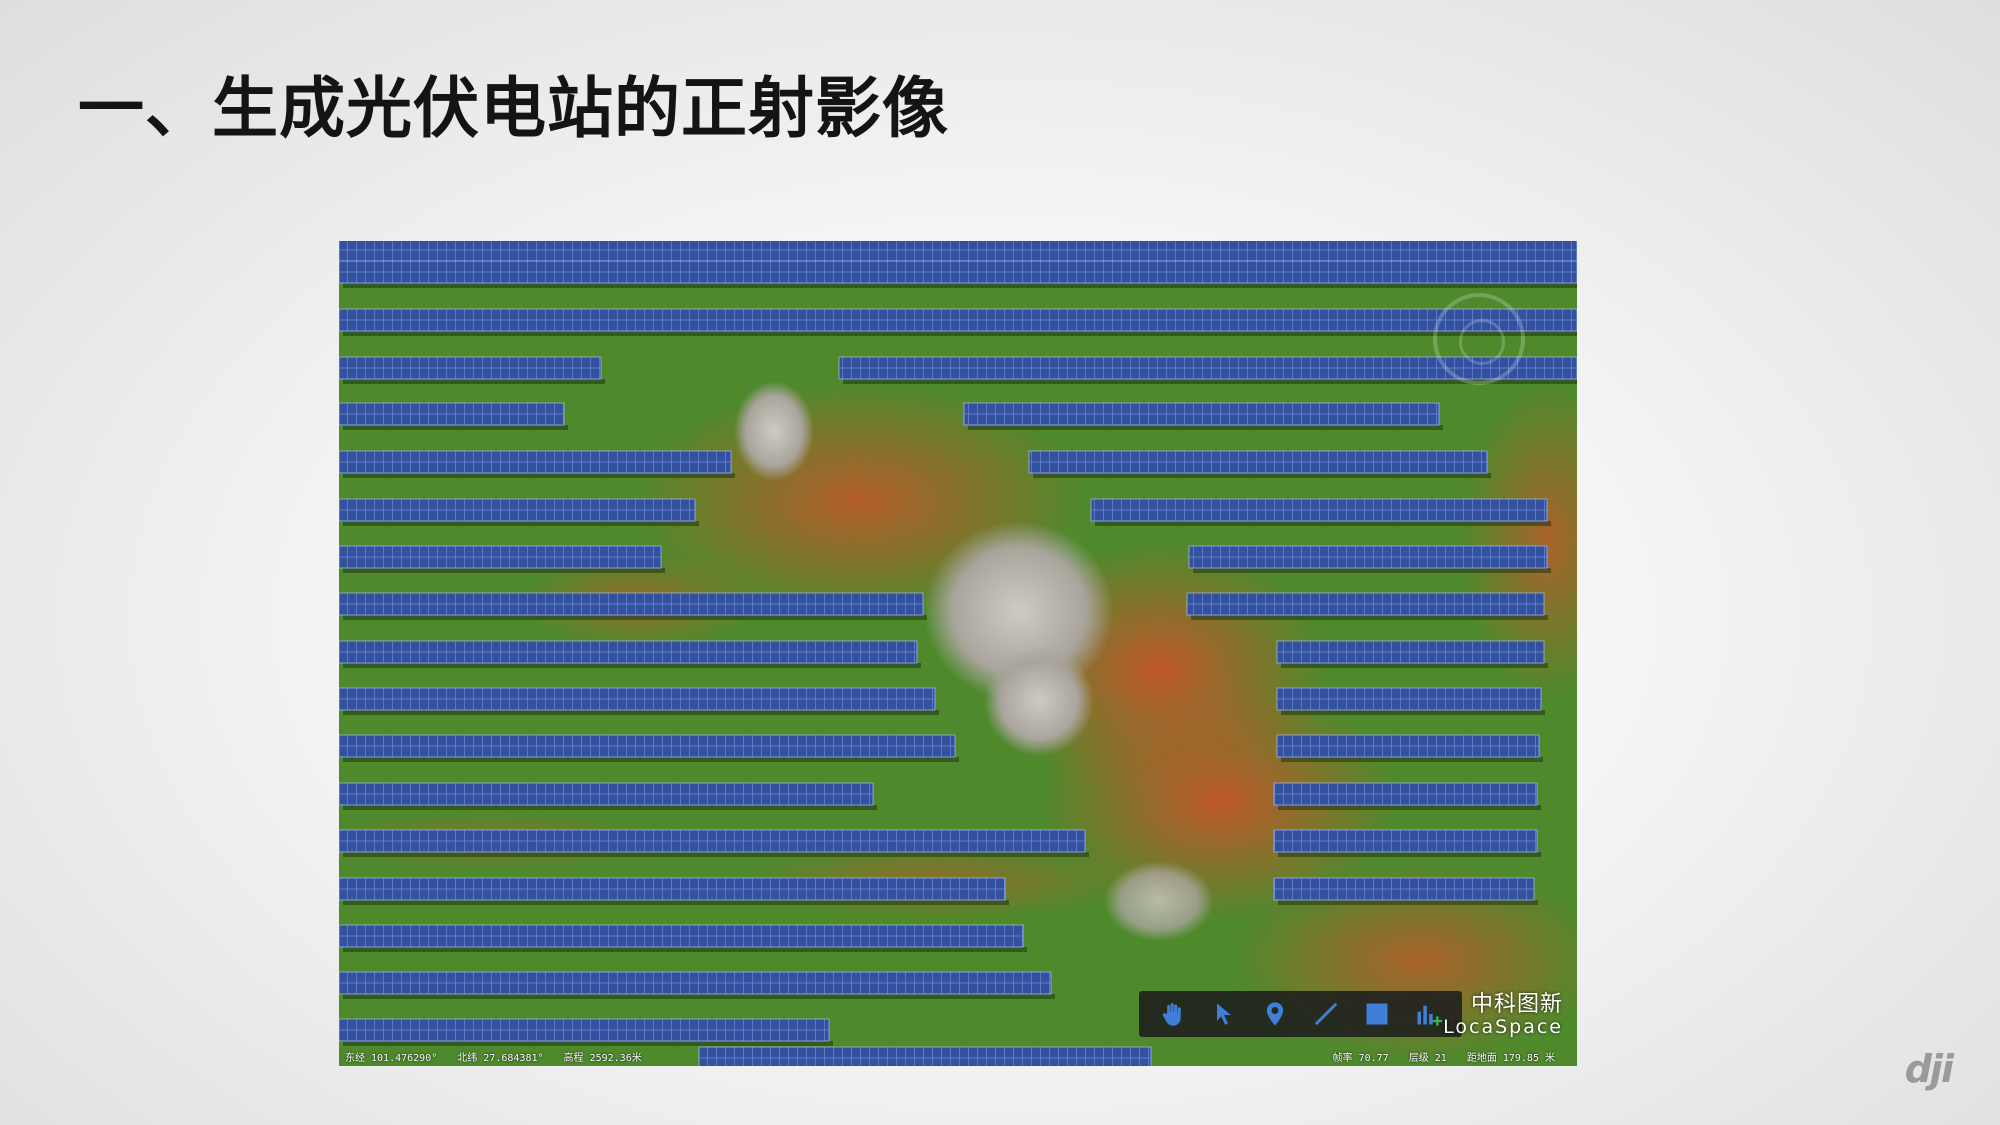  I want to click on compass-ring, so click(1479, 339).